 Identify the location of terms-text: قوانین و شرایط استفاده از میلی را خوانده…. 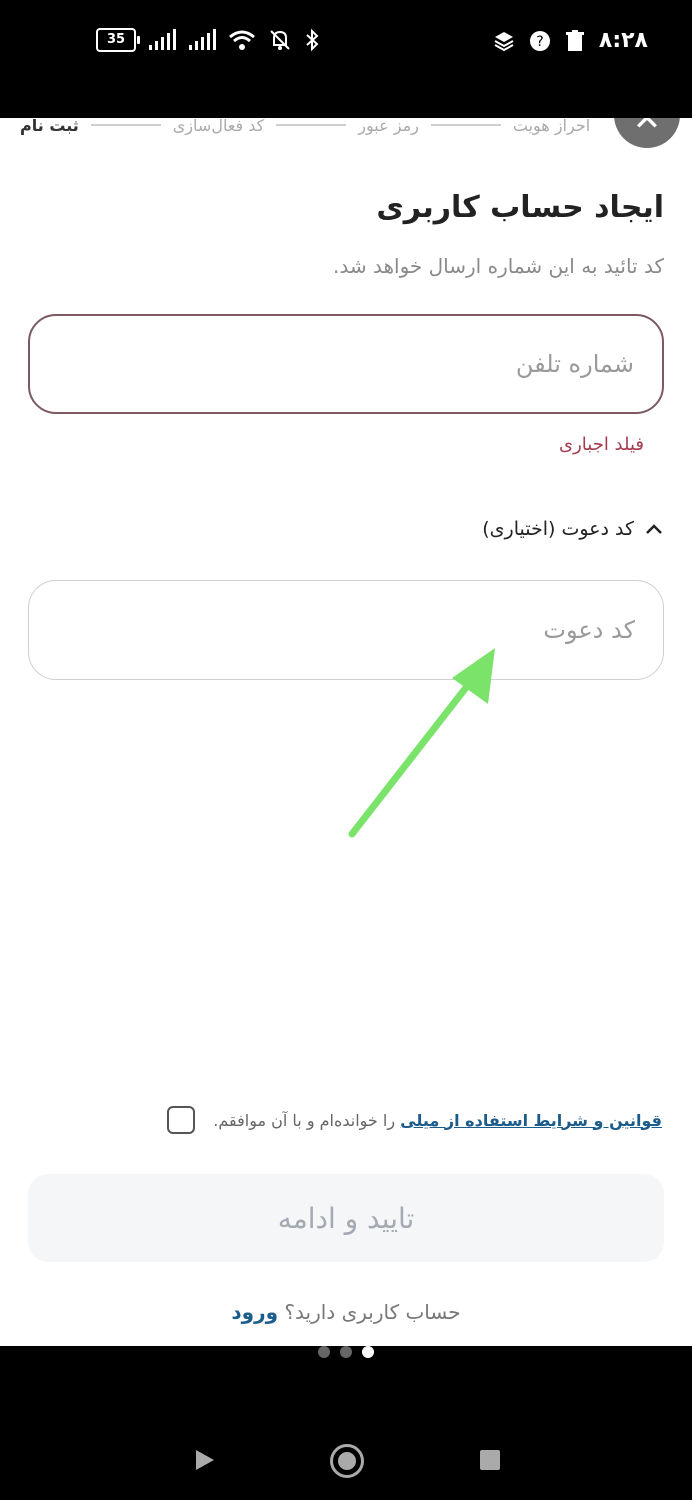
(437, 1120).